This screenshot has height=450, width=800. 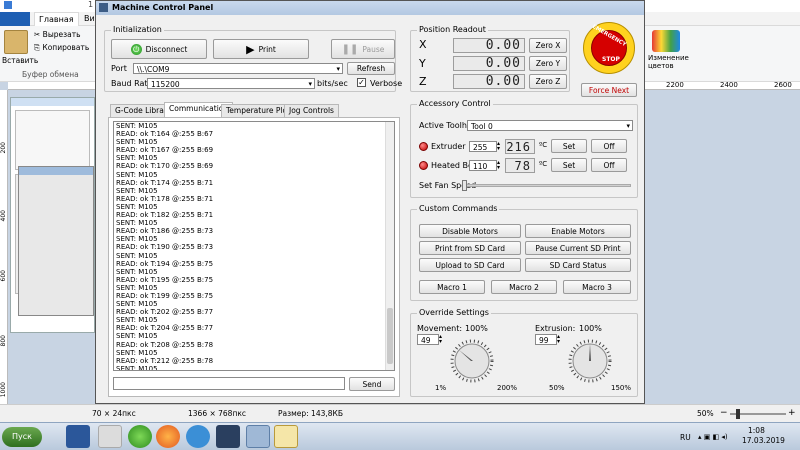 What do you see at coordinates (548, 81) in the screenshot?
I see `zero-z-button: Zero Z` at bounding box center [548, 81].